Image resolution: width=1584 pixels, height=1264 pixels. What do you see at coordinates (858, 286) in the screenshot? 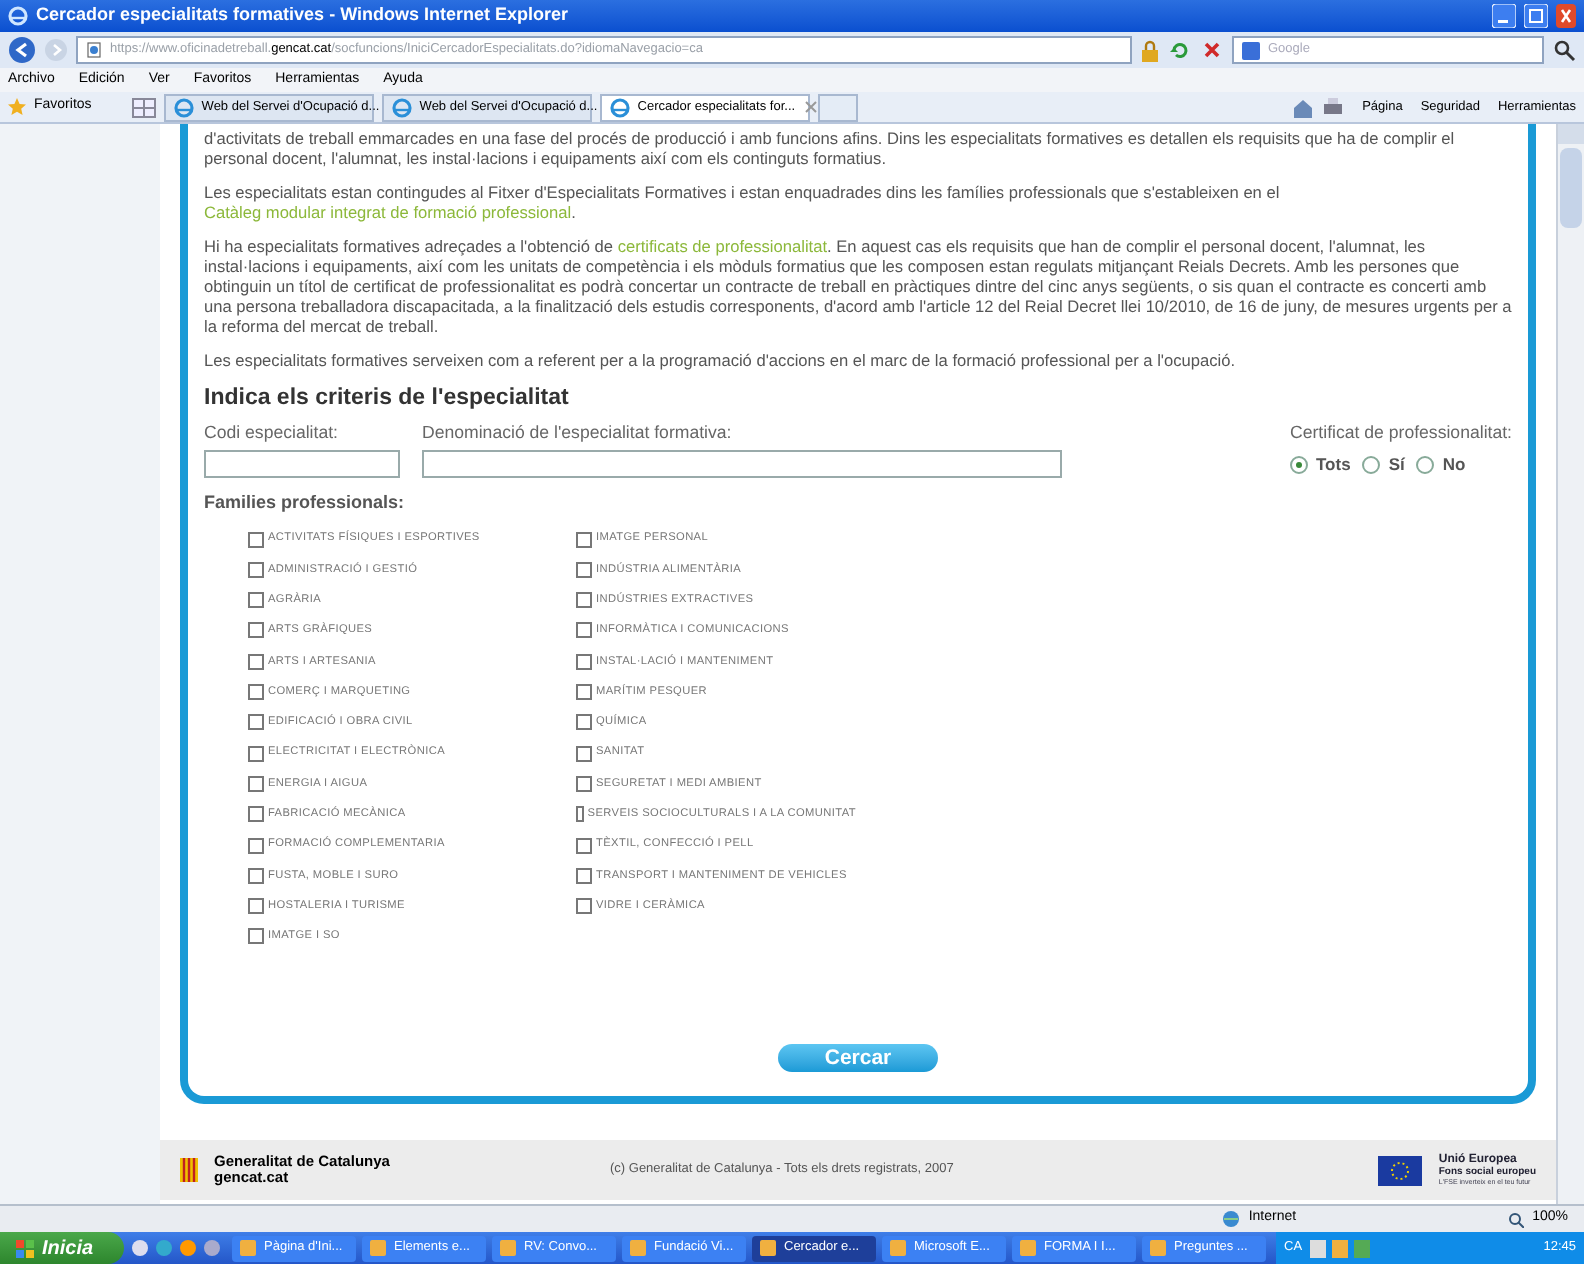
I see `paragraph: Hi ha especialitats formatives adreçades a l'obtenció de certificats de professionalitat. En aquest cas els requisits que han de complir el personal docent, l'alumnat, les instal·lacions i equipaments, així com les unitats de competència i els mòduls formatius que les composen estan regulats mitjançant Reials Decrets. Amb les persones que obtinguin un títol de certificat de professionalitat es podrà concertar un contracte de treball en pràctiques dintre del cinc anys següents, o sis quan el contracte es concerti amb una persona treballadora discapacitada, a la finalització dels estudis corresponents, d'acord amb l'article 12 del Reial Decret llei 10/2010, de 16 de juny, de mesures urgents per a la reforma del mercat de treball.` at bounding box center [858, 286].